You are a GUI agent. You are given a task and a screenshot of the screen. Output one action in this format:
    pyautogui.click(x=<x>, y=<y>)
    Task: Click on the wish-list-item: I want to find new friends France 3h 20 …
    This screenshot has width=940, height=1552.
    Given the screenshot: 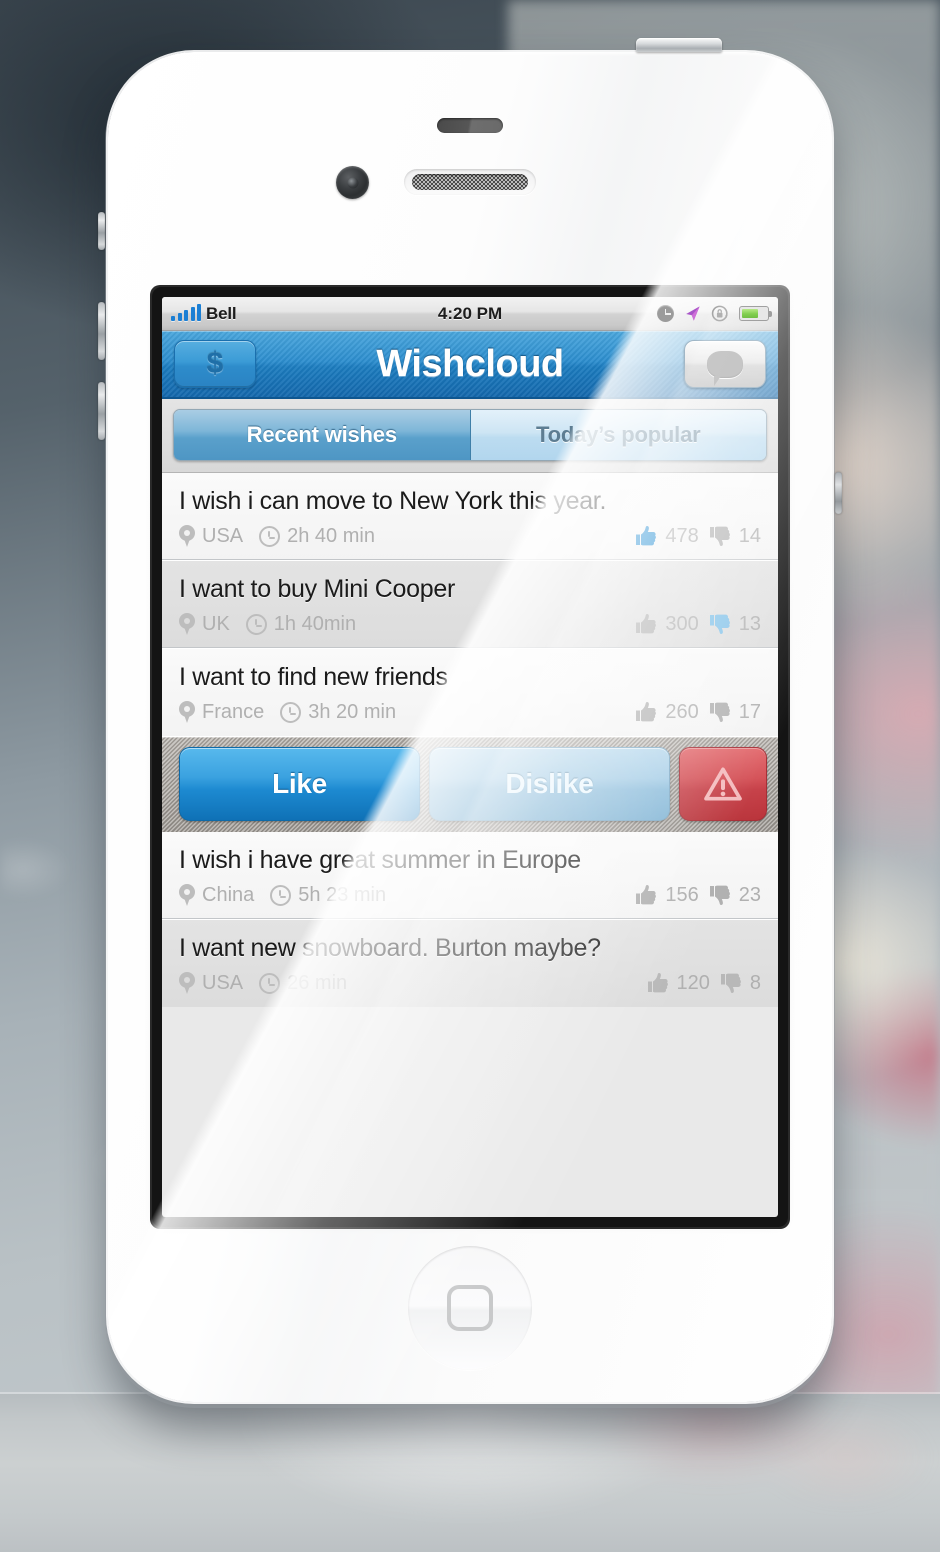 What is the action you would take?
    pyautogui.click(x=470, y=692)
    